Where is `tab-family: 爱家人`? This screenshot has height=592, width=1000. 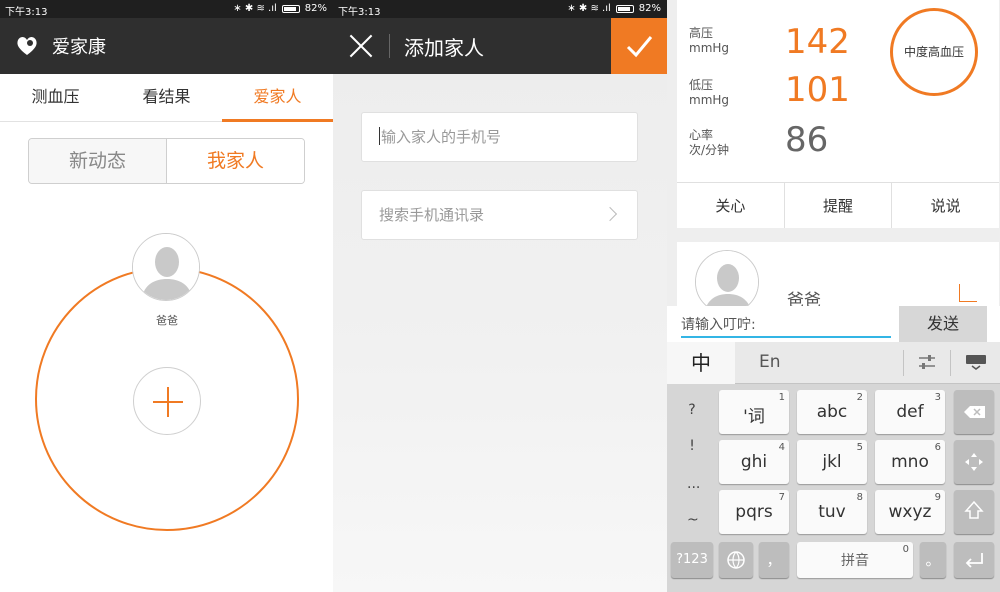 tab-family: 爱家人 is located at coordinates (277, 98).